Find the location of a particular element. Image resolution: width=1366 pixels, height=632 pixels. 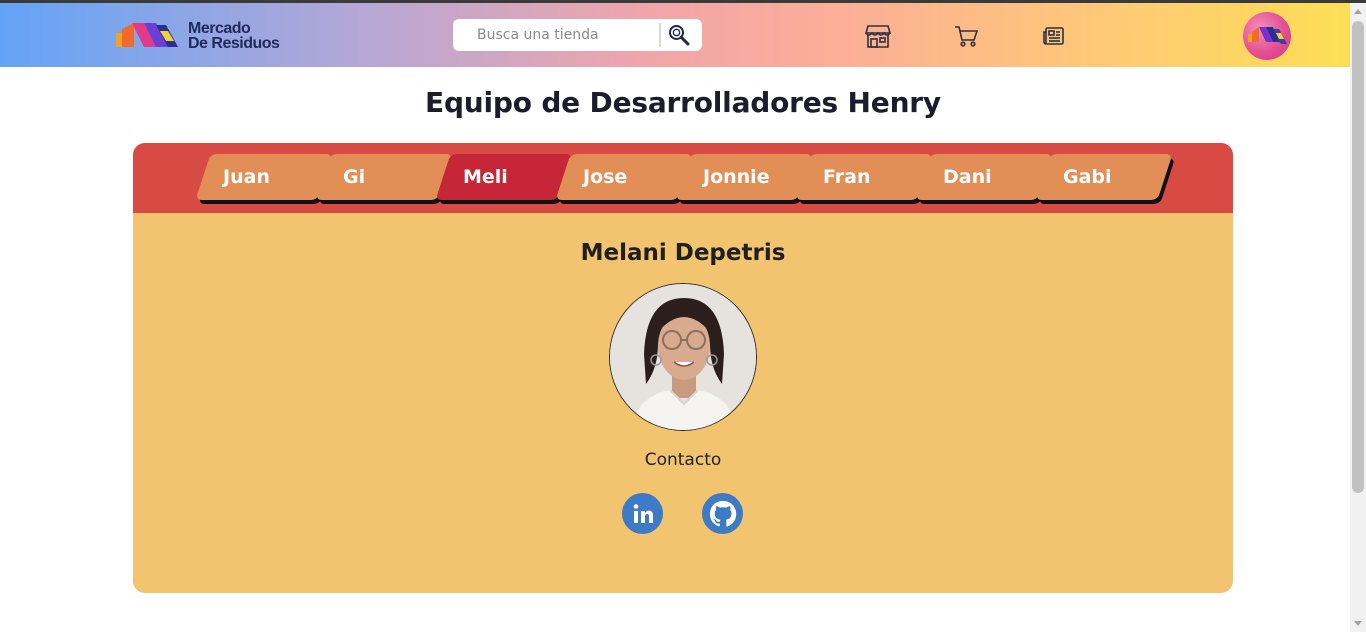

logo-mark-icon is located at coordinates (147, 35).